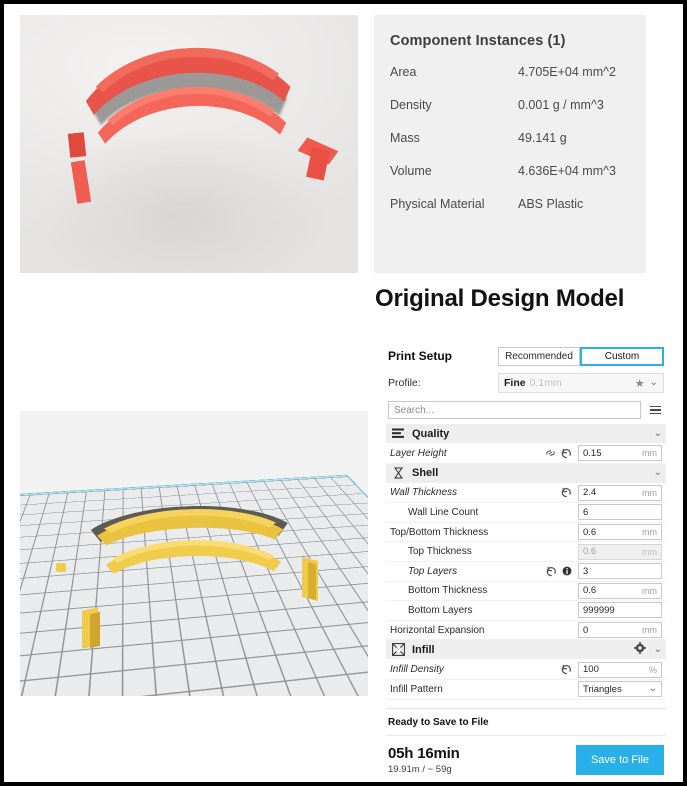  I want to click on setting-value-field: 3, so click(620, 571).